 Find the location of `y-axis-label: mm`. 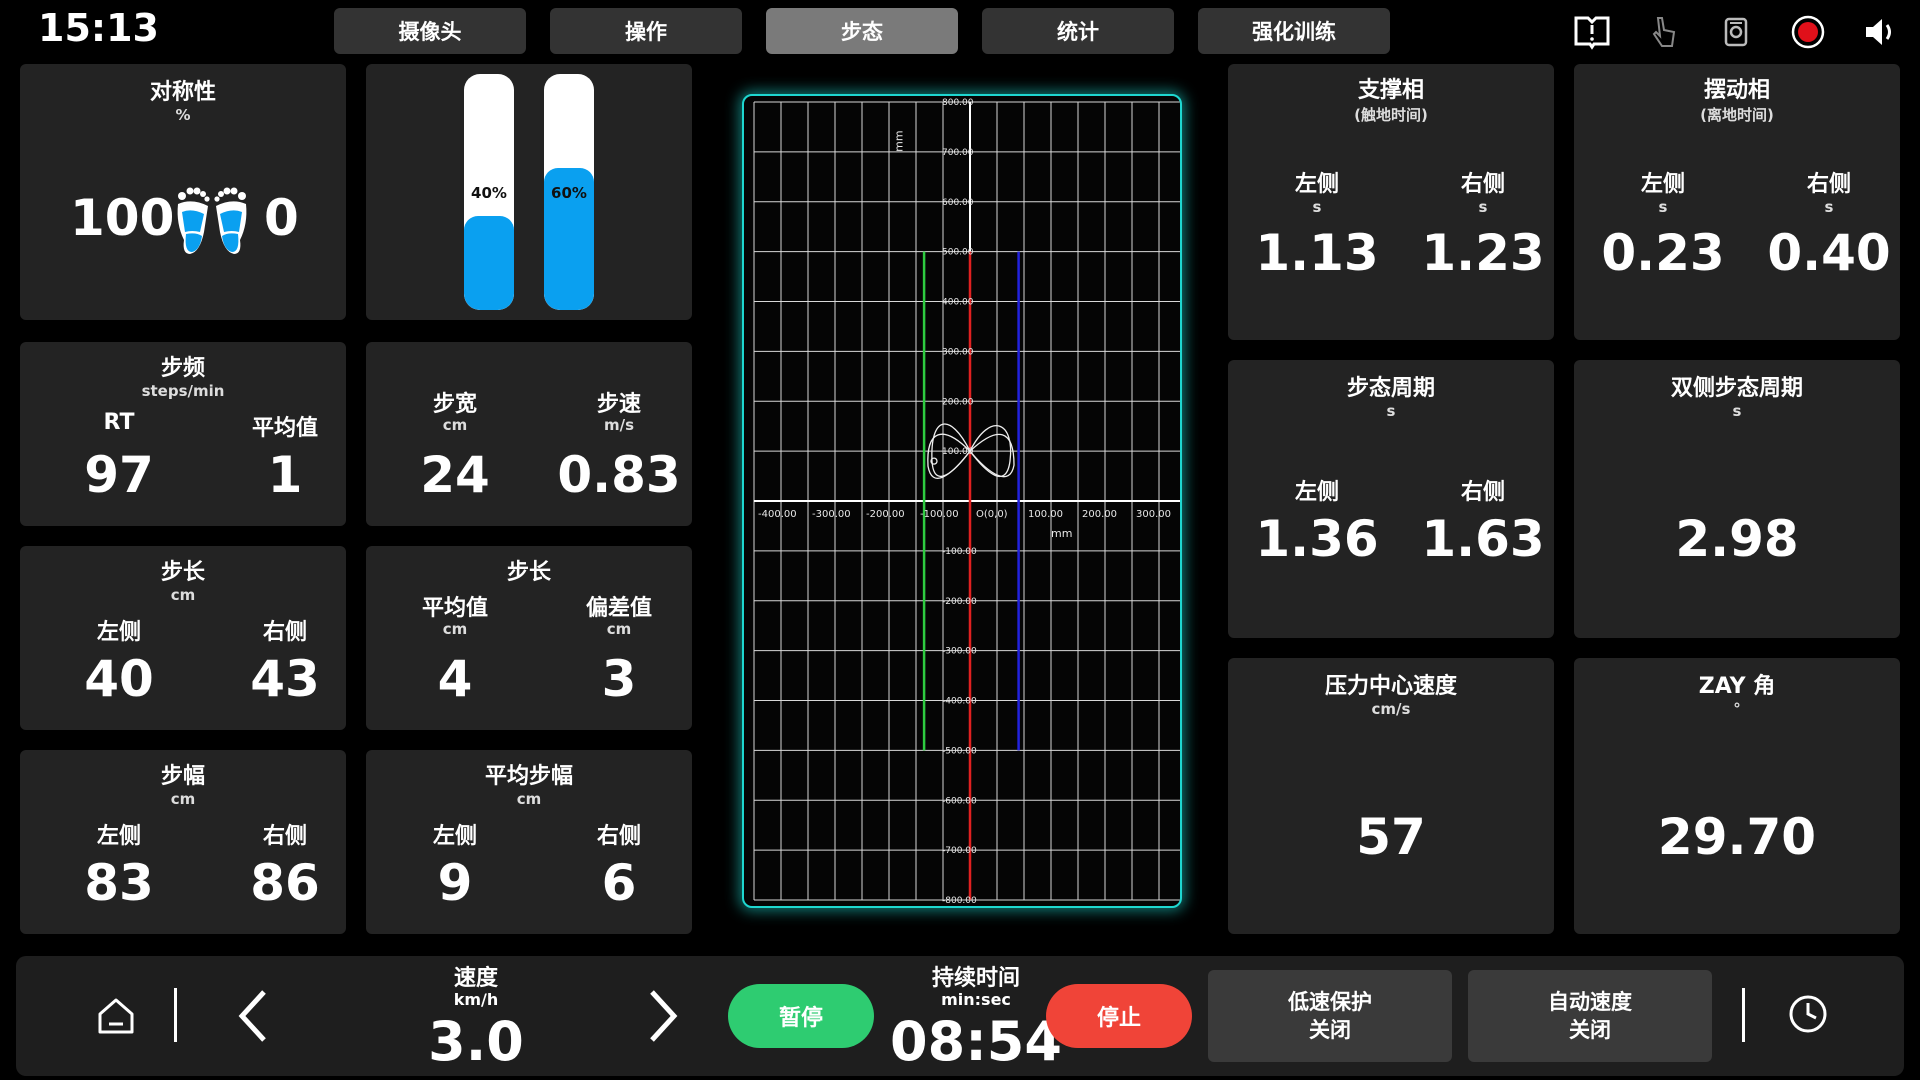

y-axis-label: mm is located at coordinates (899, 140).